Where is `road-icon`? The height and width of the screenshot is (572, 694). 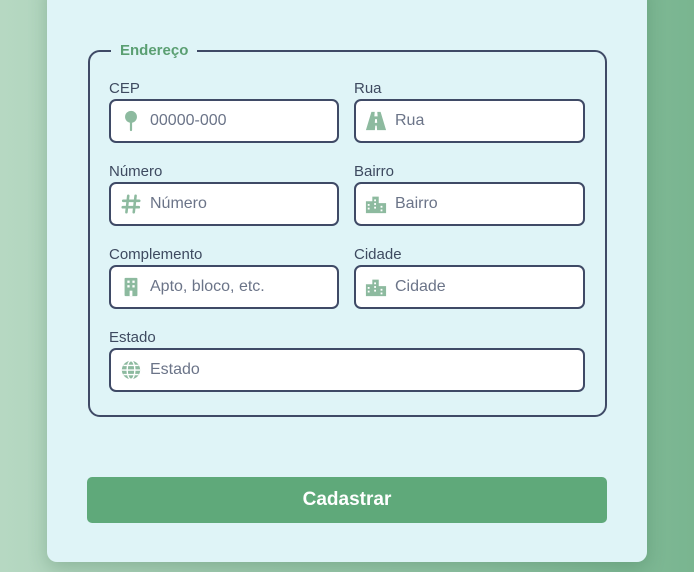 road-icon is located at coordinates (376, 121).